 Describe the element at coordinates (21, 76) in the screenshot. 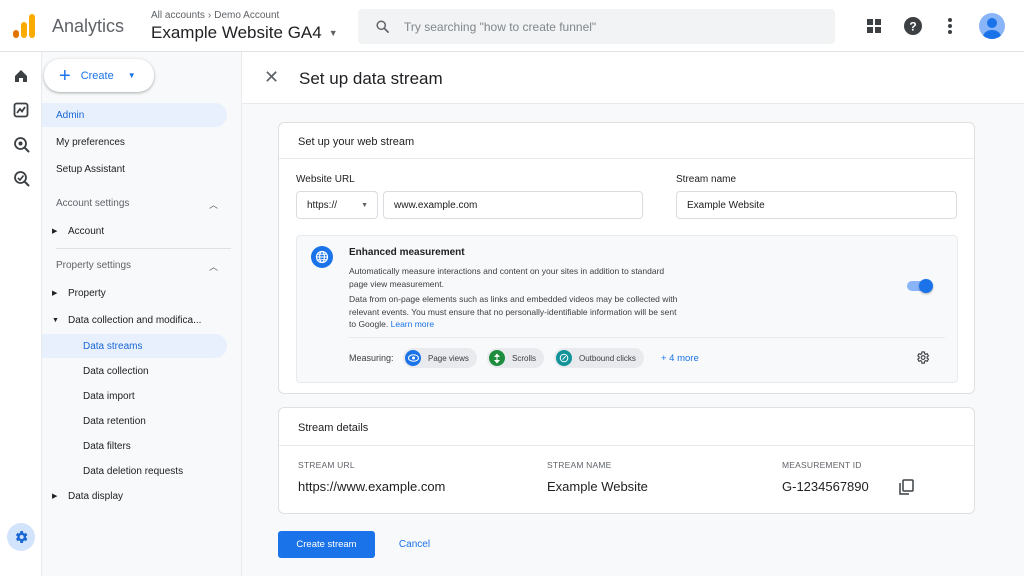

I see `home-icon` at that location.